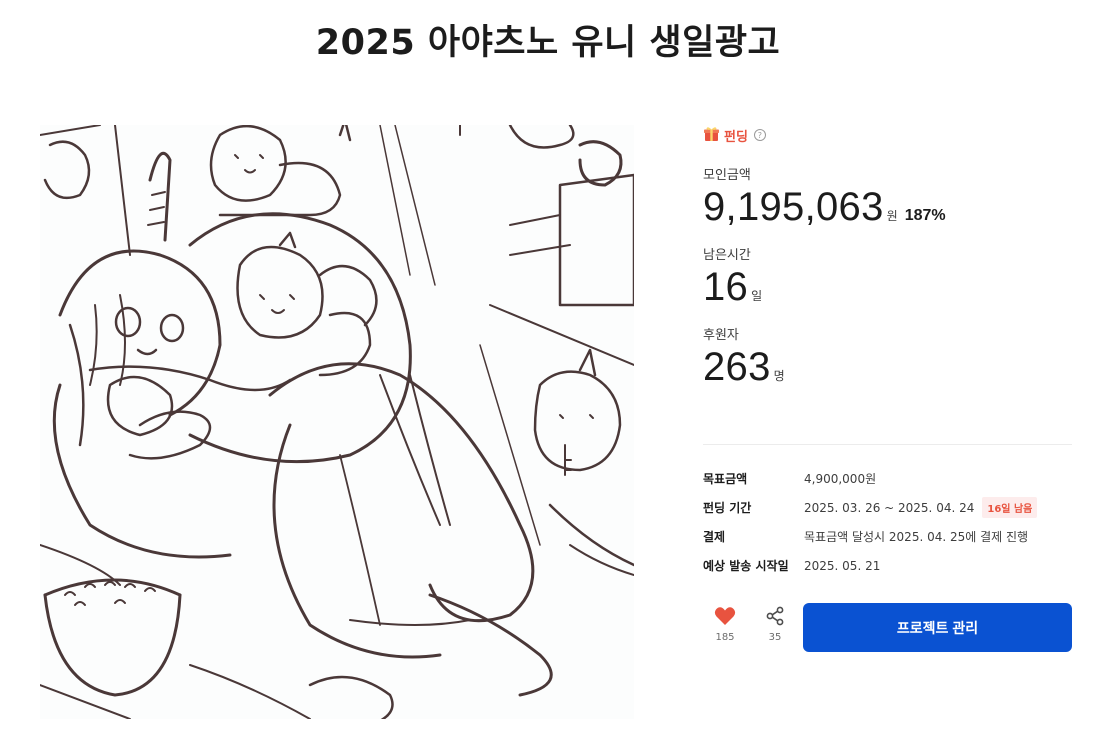 This screenshot has height=737, width=1096. Describe the element at coordinates (721, 335) in the screenshot. I see `backers-label: 후원자` at that location.